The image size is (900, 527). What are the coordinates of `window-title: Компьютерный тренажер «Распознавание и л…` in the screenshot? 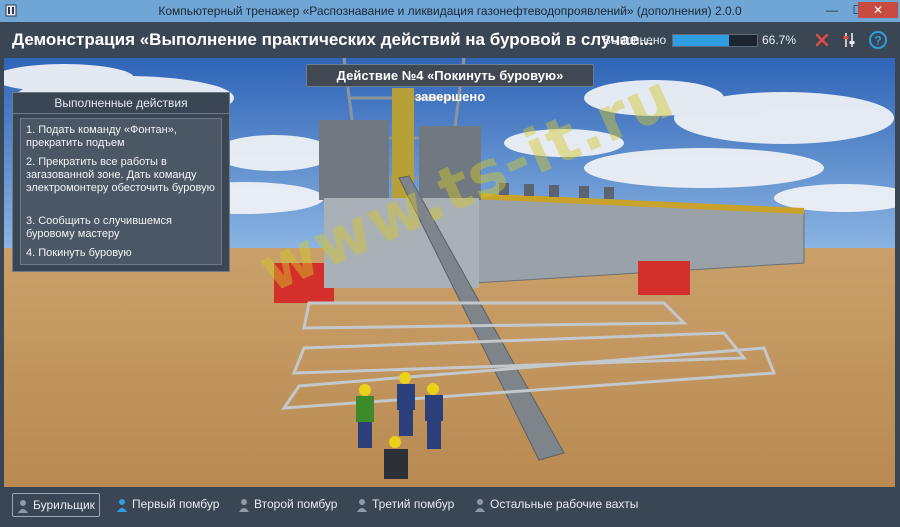 It's located at (450, 11).